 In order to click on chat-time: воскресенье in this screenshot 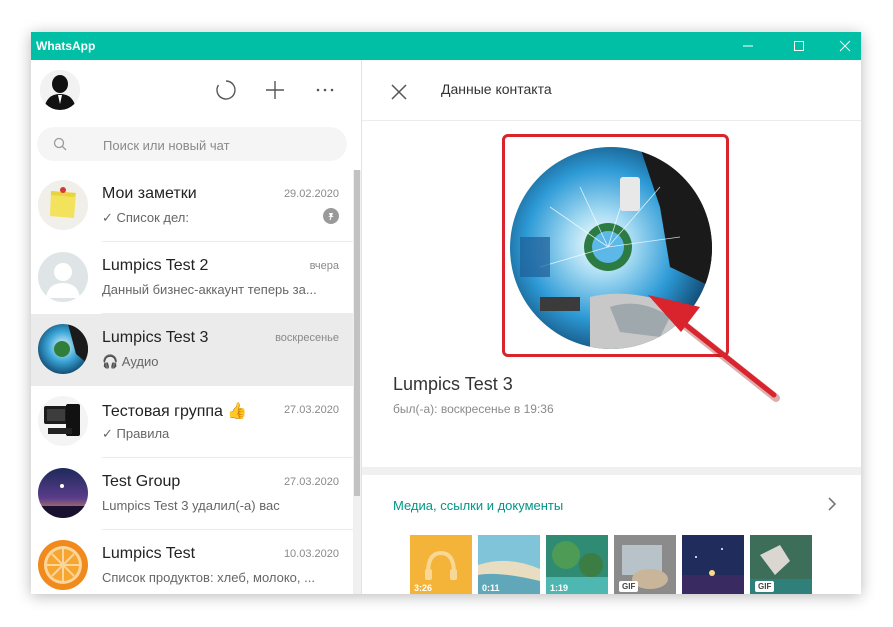, I will do `click(307, 338)`.